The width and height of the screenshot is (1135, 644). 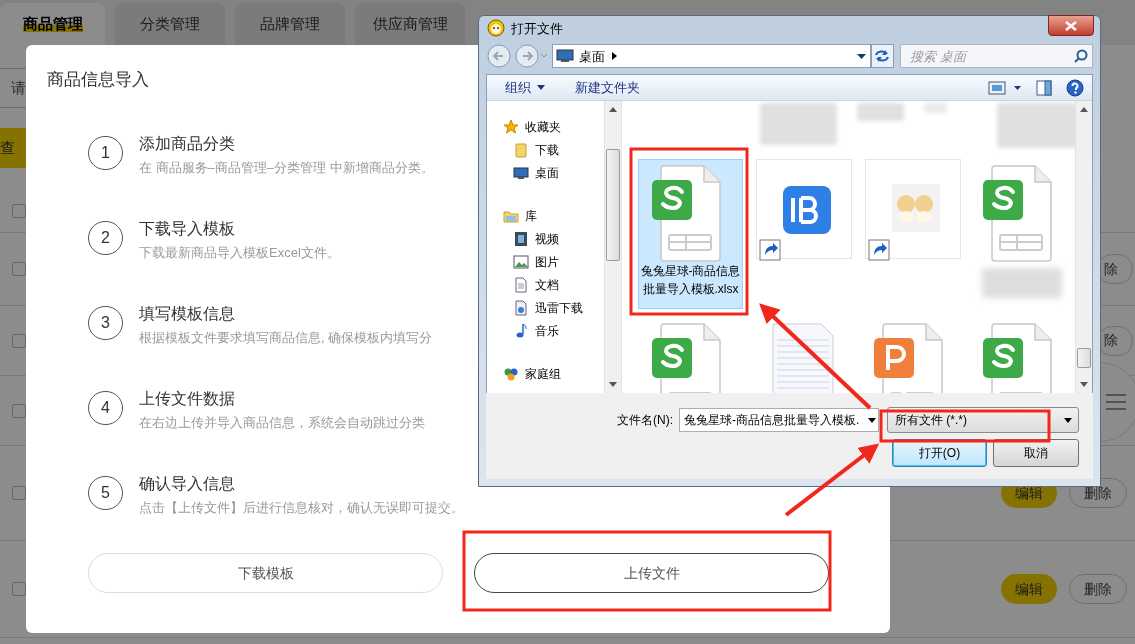 I want to click on step-description: 根据模板文件要求填写商品信息, 确保模板内填写分, so click(x=286, y=338).